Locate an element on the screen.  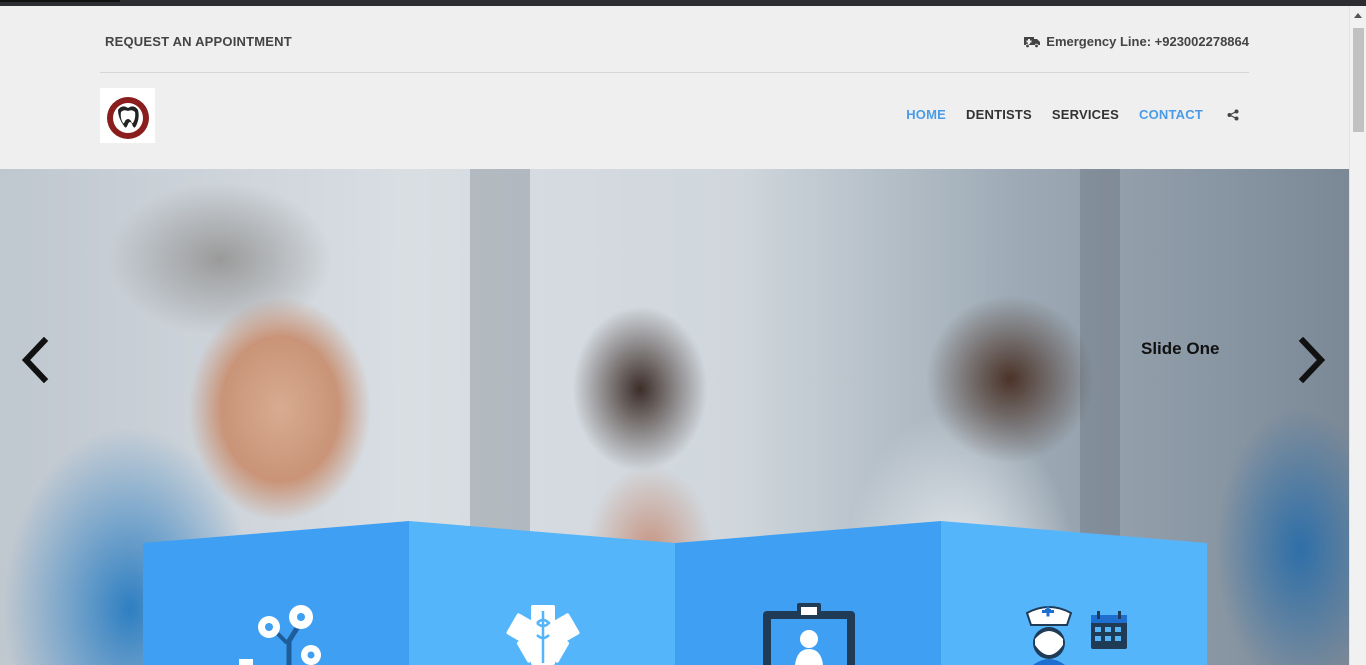
share-icon is located at coordinates (1233, 115).